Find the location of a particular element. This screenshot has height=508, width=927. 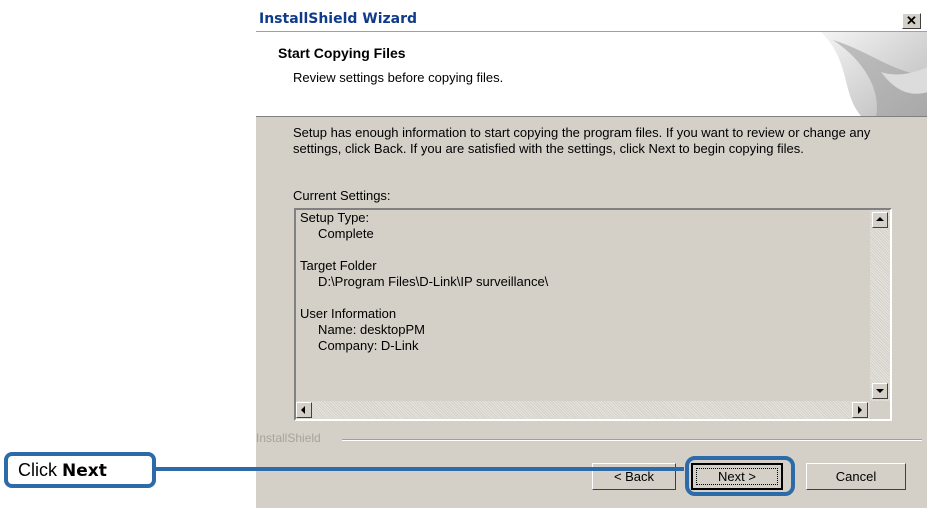

settings-line: D:\Program Files\D-Link\IP surveillance\ is located at coordinates (424, 281).